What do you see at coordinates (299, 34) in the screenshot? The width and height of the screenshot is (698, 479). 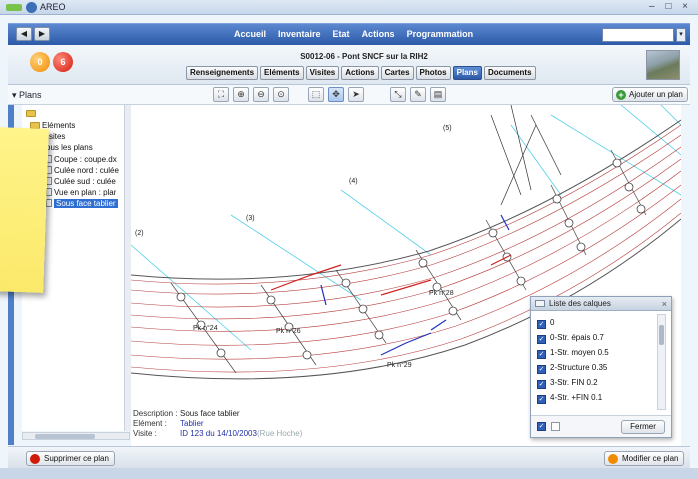 I see `nav-link-inventaire: Inventaire` at bounding box center [299, 34].